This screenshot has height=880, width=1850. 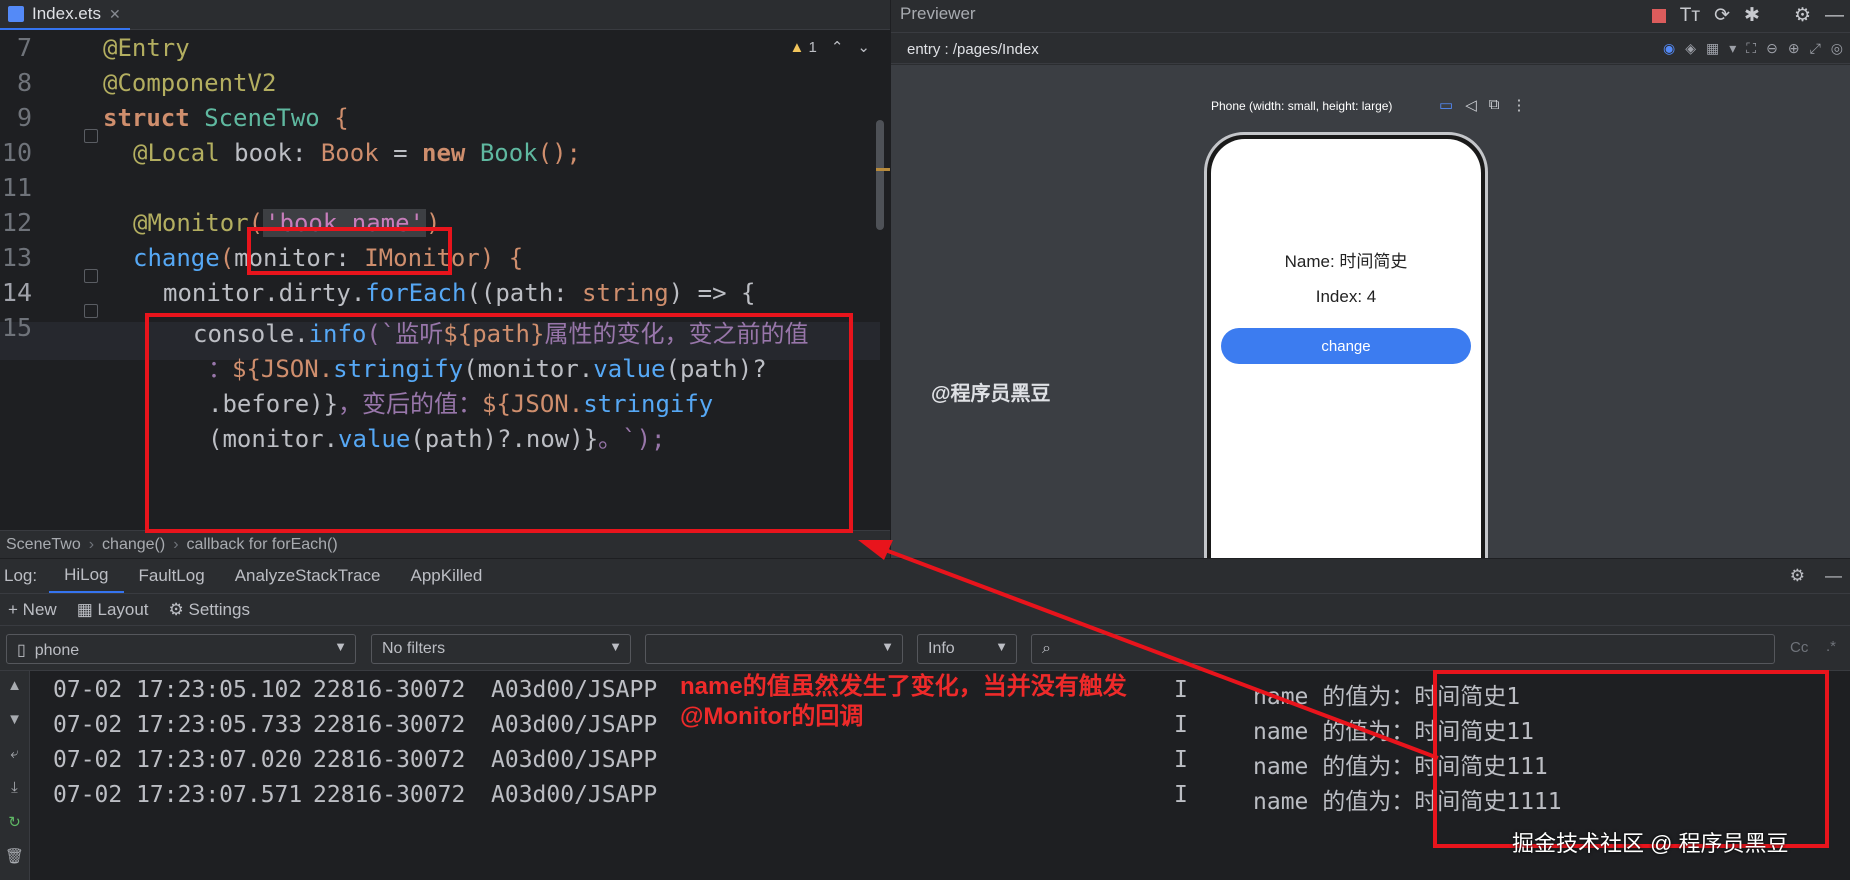 I want to click on annotation-line: @Monitor的回调, so click(x=772, y=716).